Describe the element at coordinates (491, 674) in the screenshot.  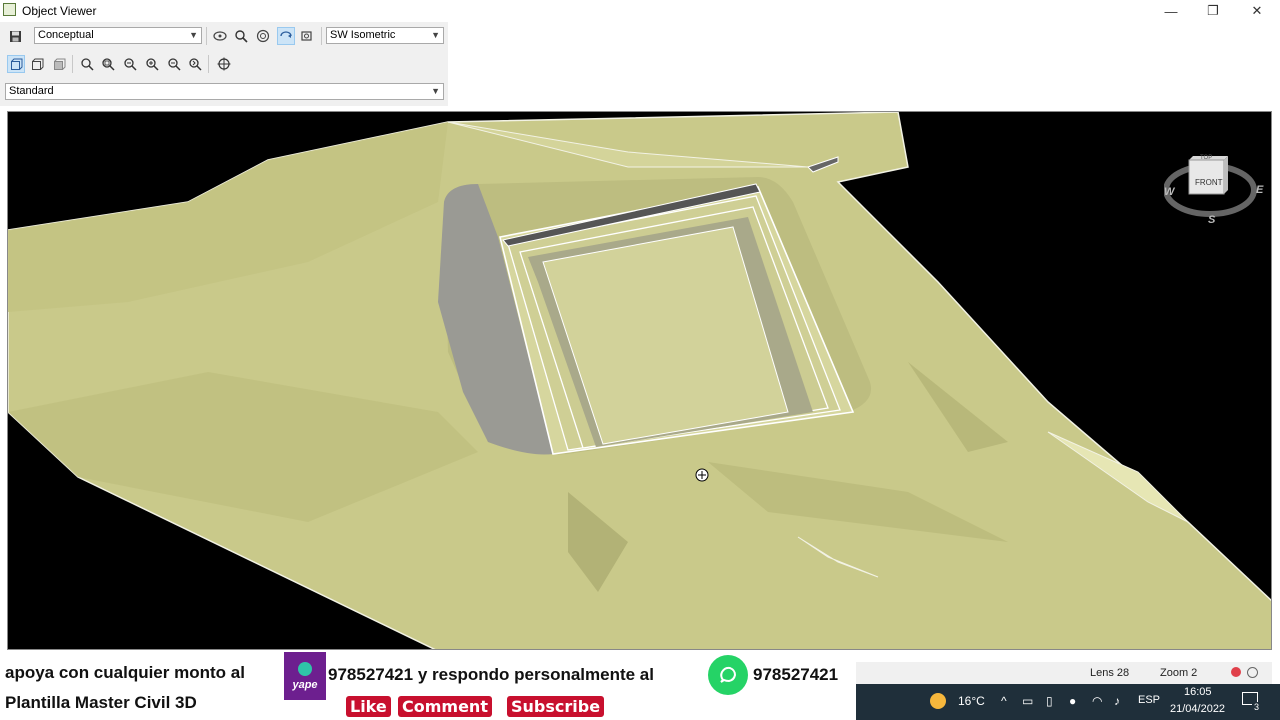
I see `promo-line1b: 978527421 y respondo personalmente al` at that location.